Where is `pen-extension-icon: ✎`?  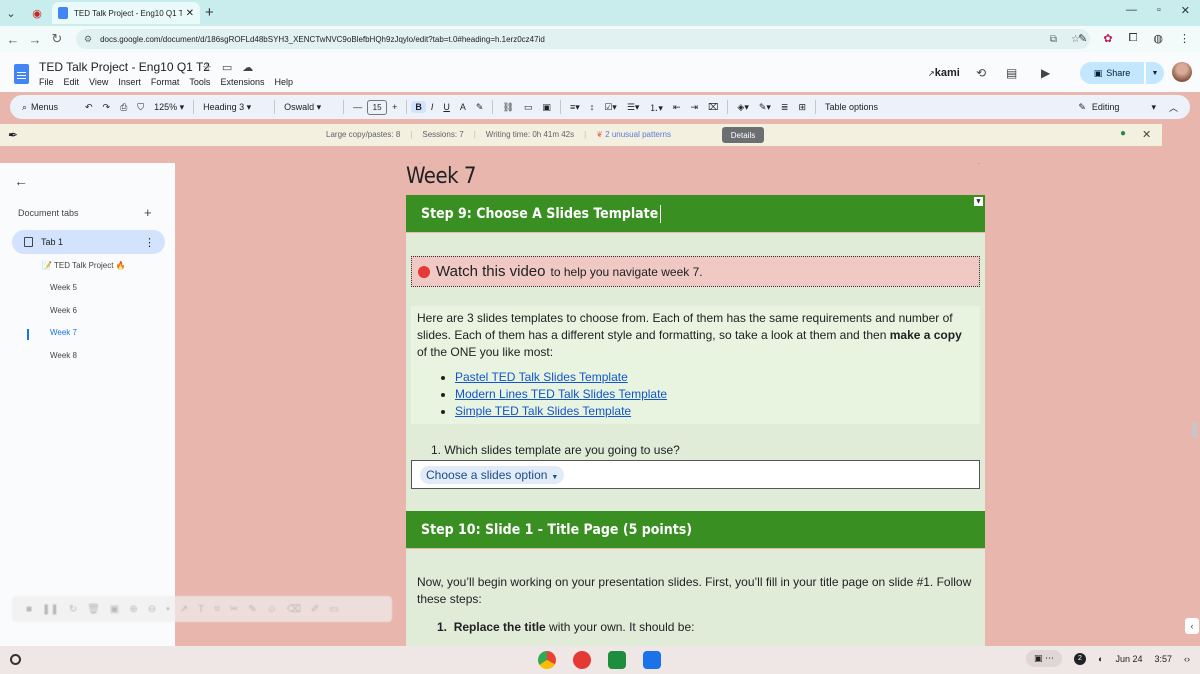 pen-extension-icon: ✎ is located at coordinates (1082, 38).